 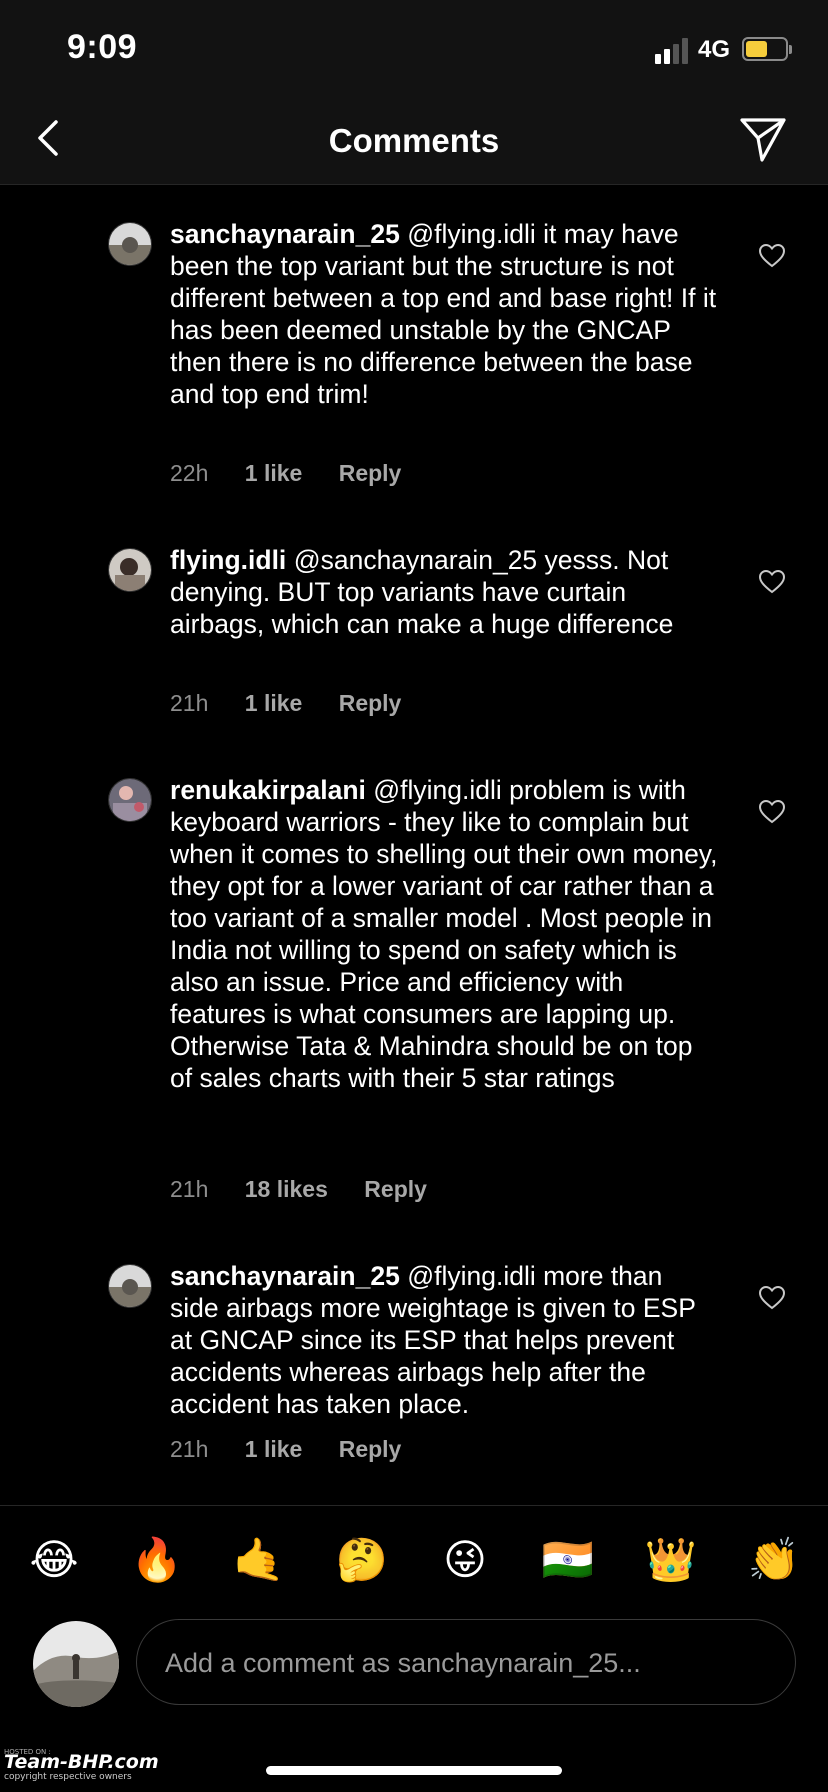 What do you see at coordinates (568, 1560) in the screenshot?
I see `emoji-india-flag-icon: 🇮🇳` at bounding box center [568, 1560].